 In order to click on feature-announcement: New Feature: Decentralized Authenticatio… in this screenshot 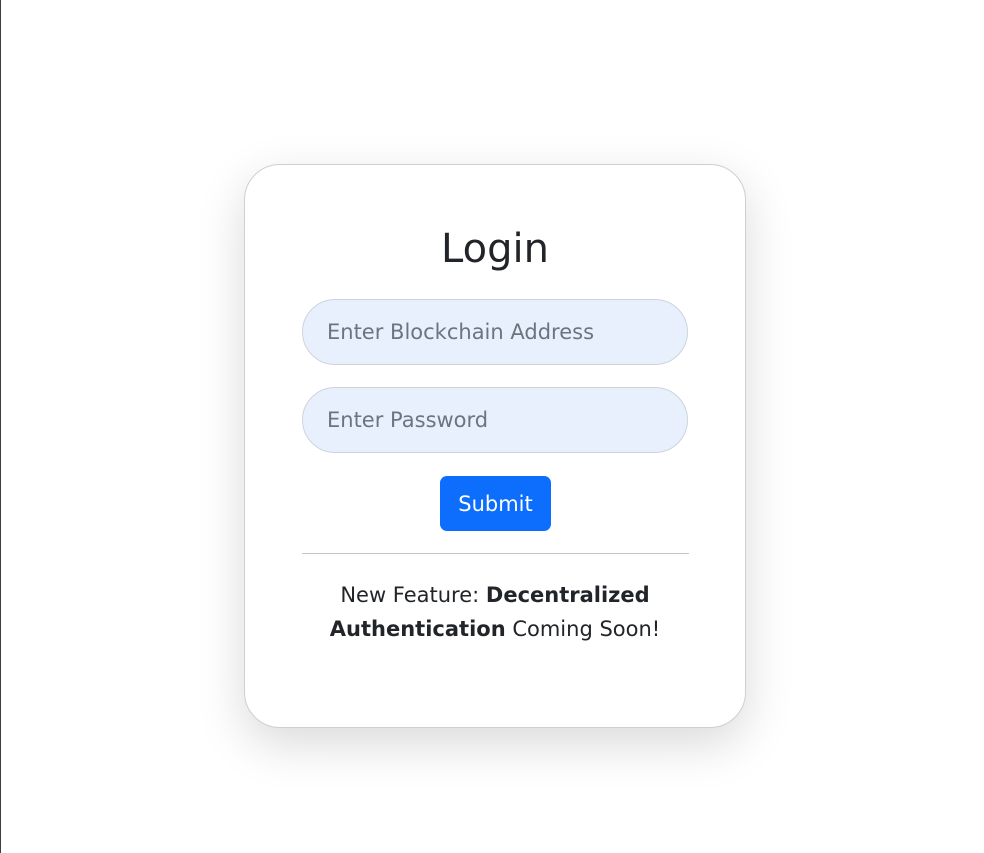, I will do `click(495, 612)`.